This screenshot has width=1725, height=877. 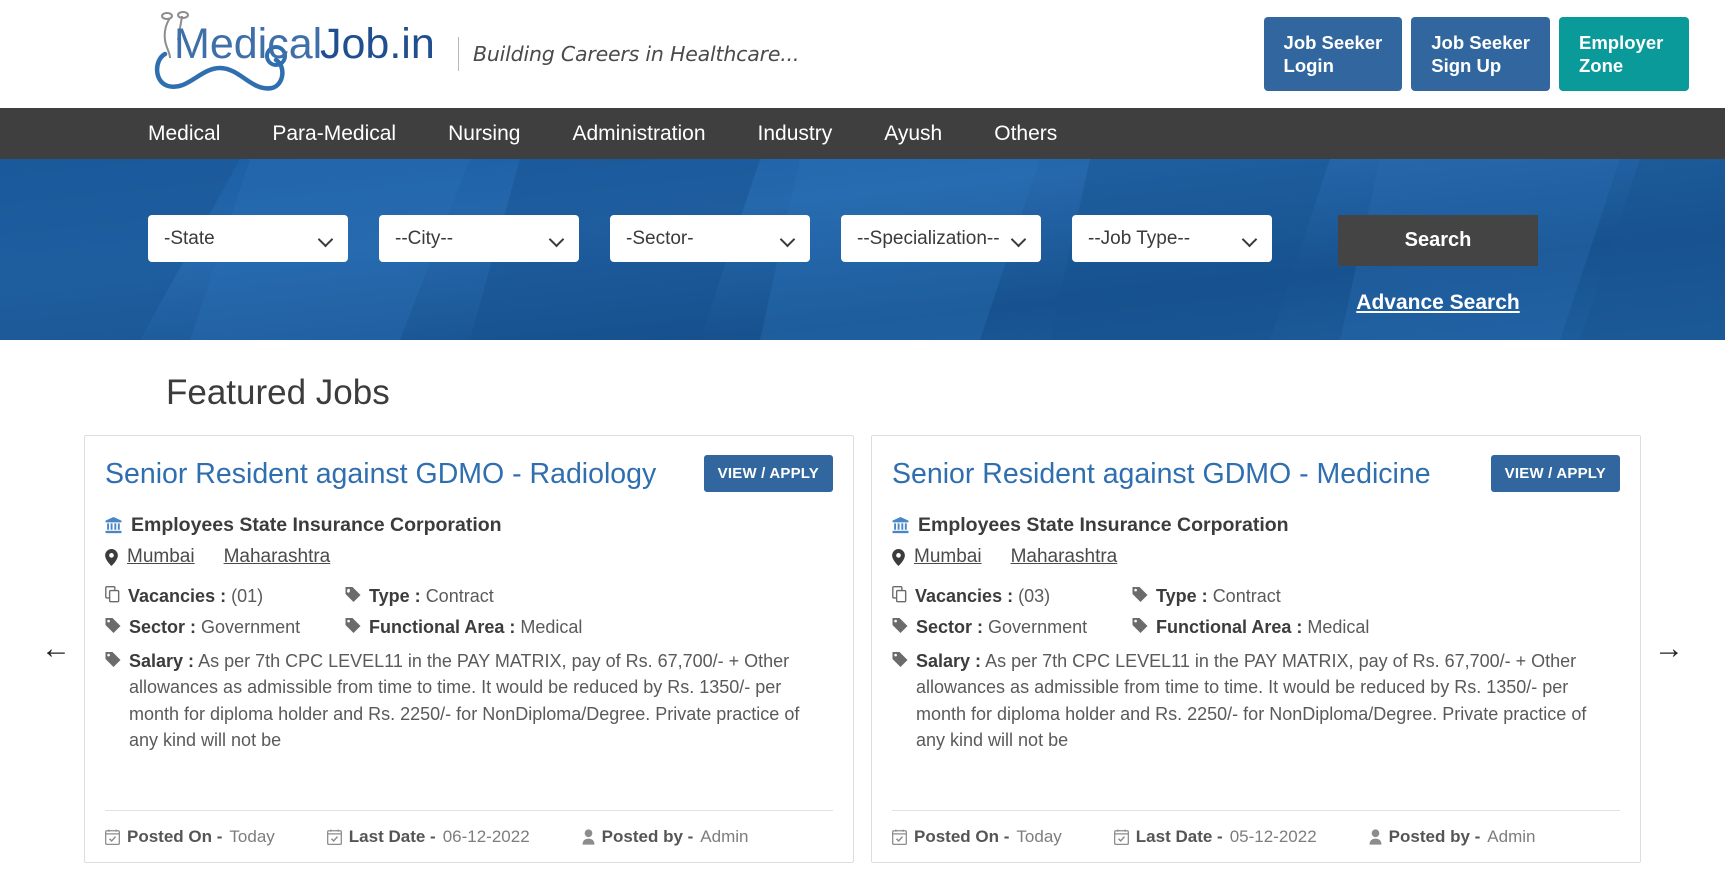 What do you see at coordinates (1273, 836) in the screenshot?
I see `last-date-value: 05-12-2022` at bounding box center [1273, 836].